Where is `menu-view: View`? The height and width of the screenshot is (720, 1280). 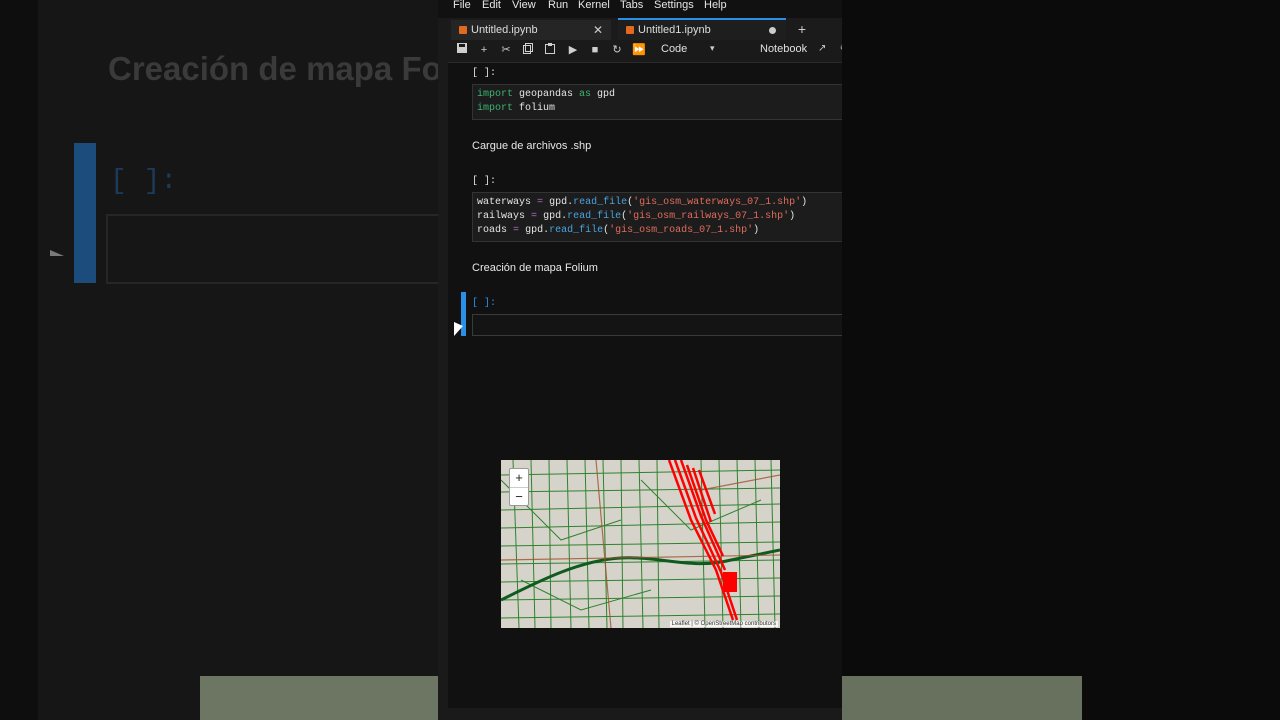
menu-view: View is located at coordinates (524, 5).